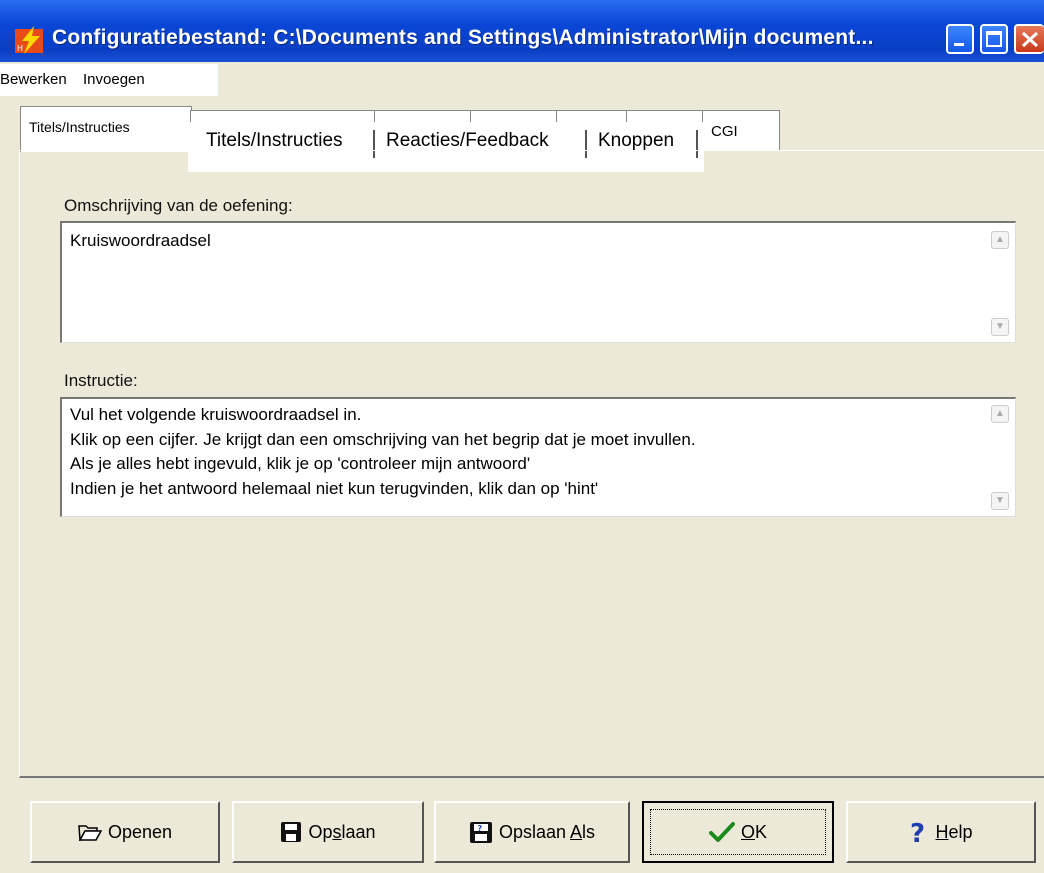 The image size is (1044, 873). What do you see at coordinates (33, 79) in the screenshot?
I see `menu-bewerken: Bewerken` at bounding box center [33, 79].